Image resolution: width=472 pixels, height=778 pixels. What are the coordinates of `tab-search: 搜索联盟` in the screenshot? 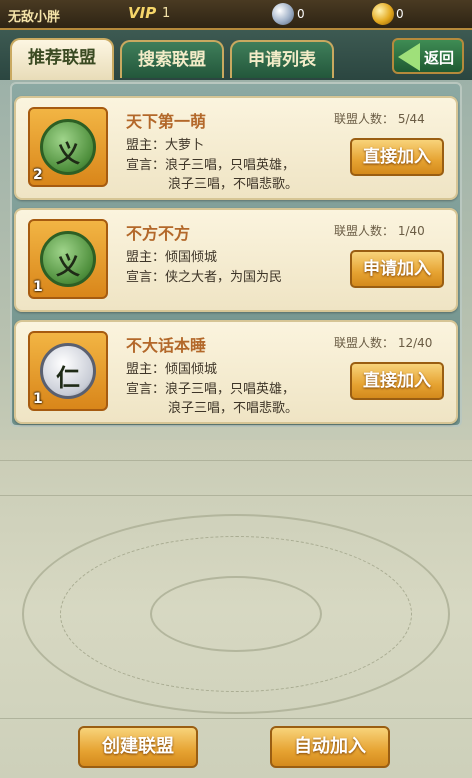 It's located at (172, 59).